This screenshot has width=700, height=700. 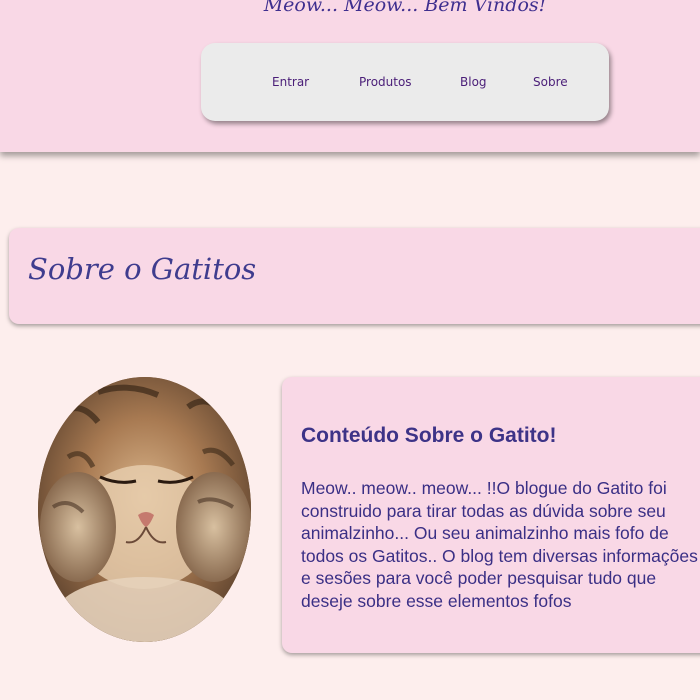 What do you see at coordinates (429, 435) in the screenshot?
I see `card-title: Conteúdo Sobre o Gatito!` at bounding box center [429, 435].